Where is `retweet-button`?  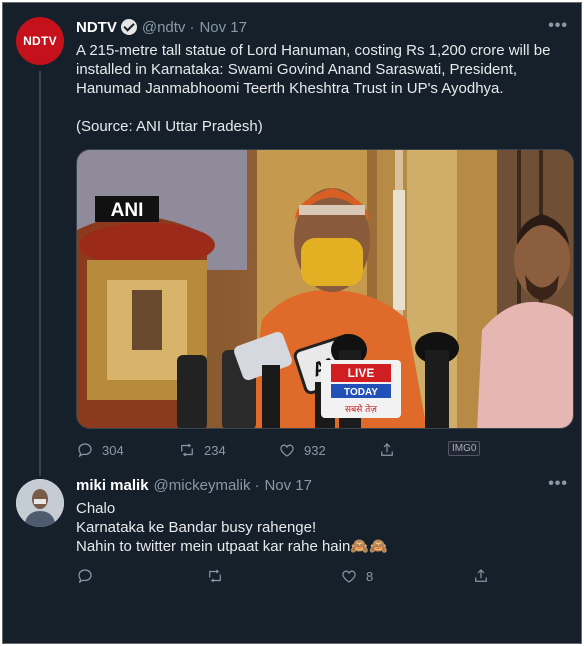
retweet-button is located at coordinates (215, 576).